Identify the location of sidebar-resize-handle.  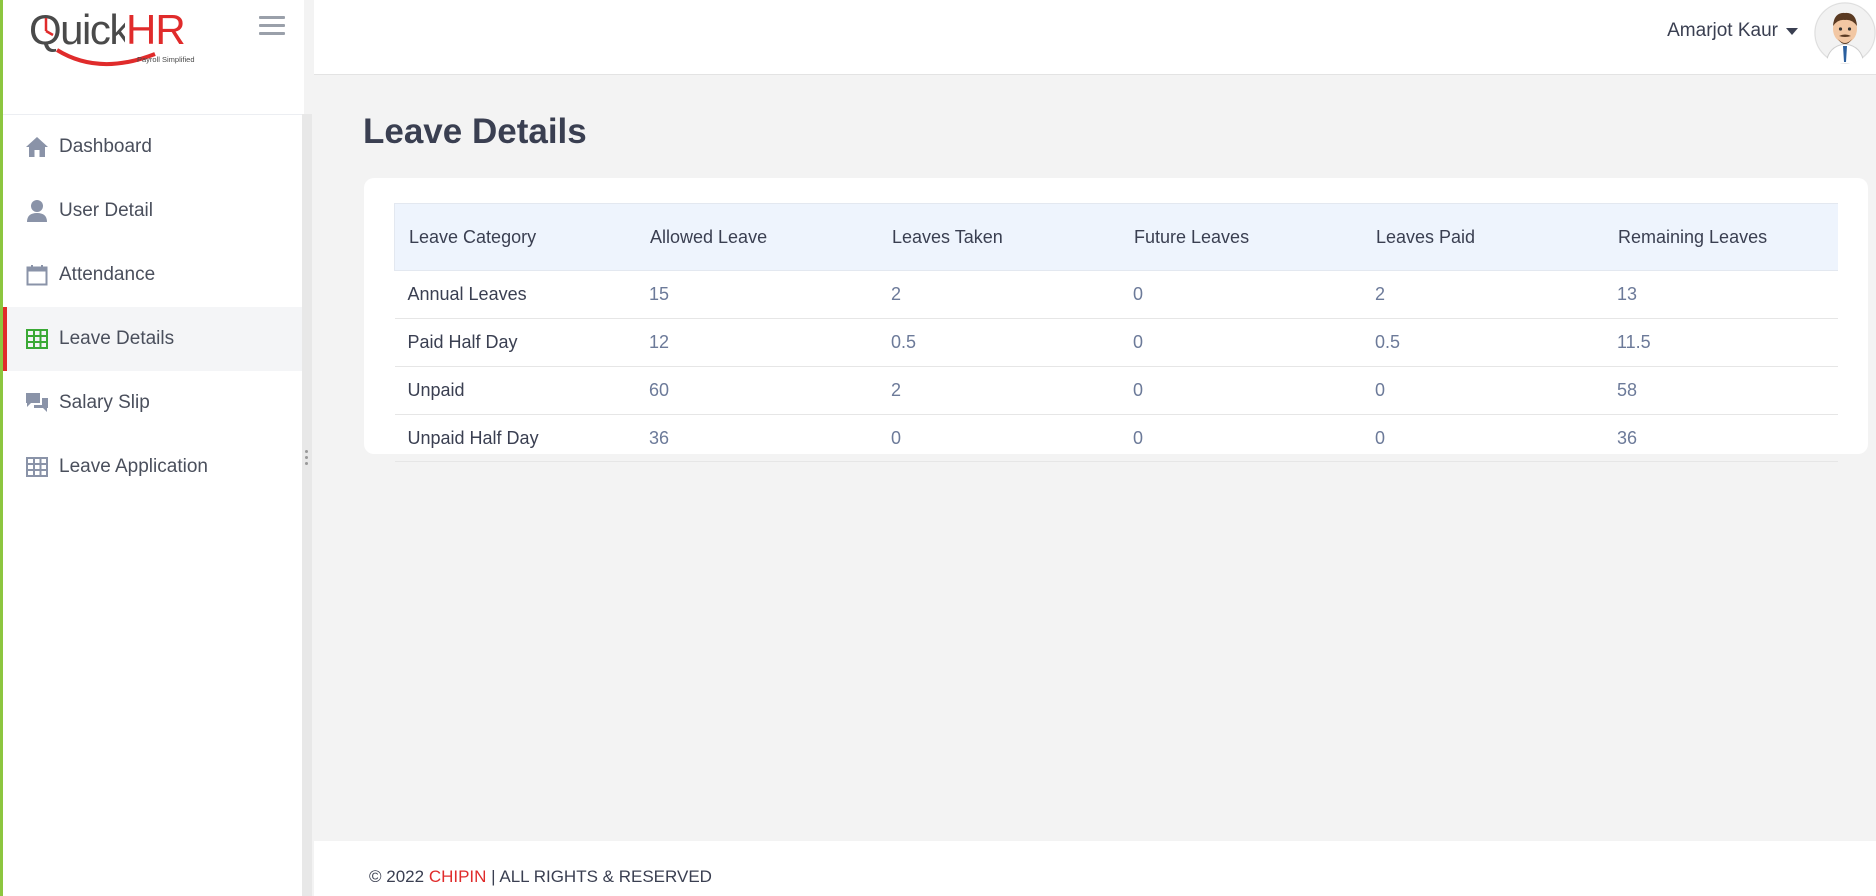
(307, 505).